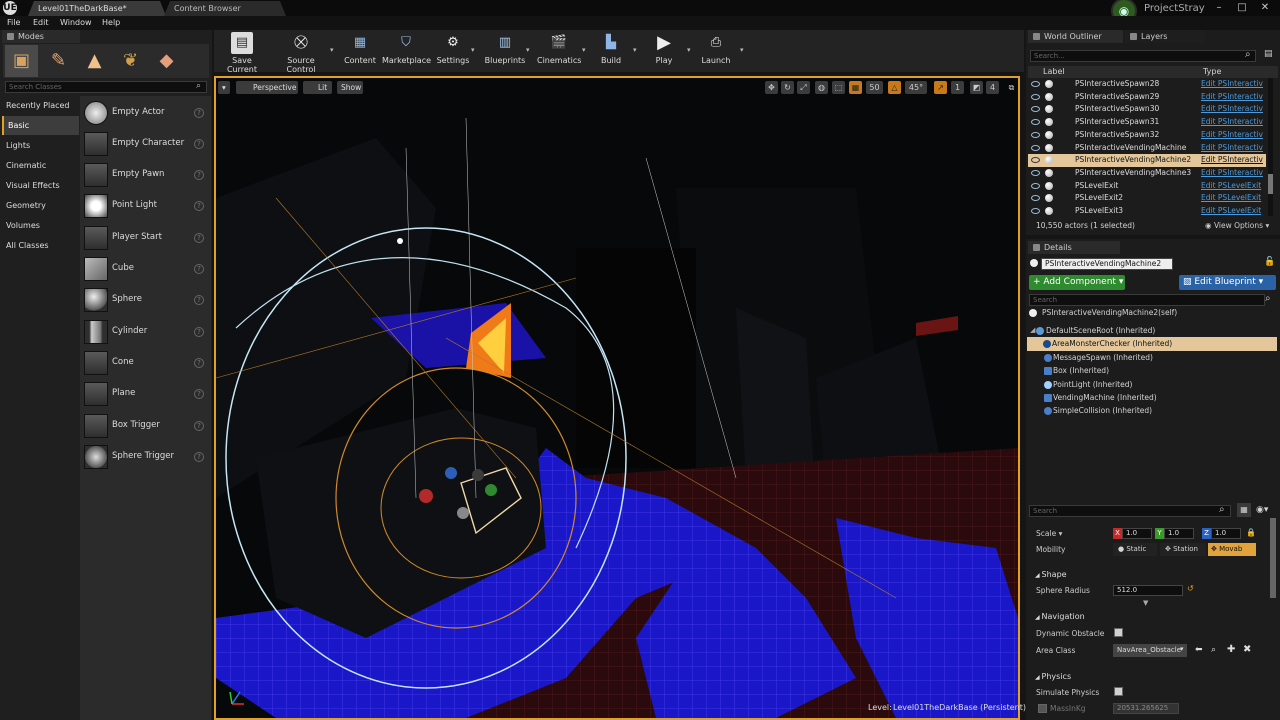 The image size is (1280, 720). Describe the element at coordinates (40, 205) in the screenshot. I see `category-geometry: Geometry` at that location.